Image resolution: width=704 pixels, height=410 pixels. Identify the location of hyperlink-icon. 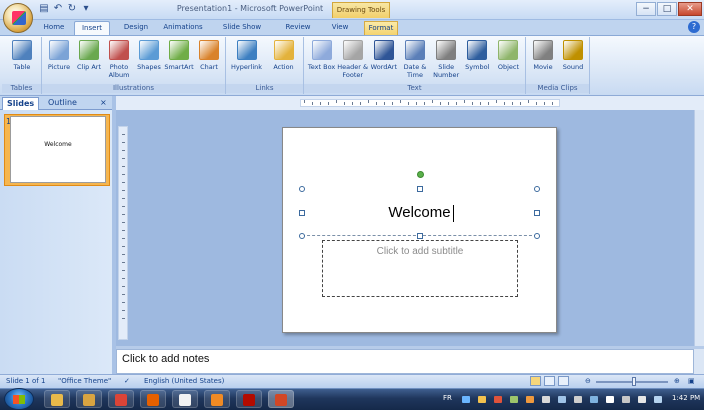
(246, 50).